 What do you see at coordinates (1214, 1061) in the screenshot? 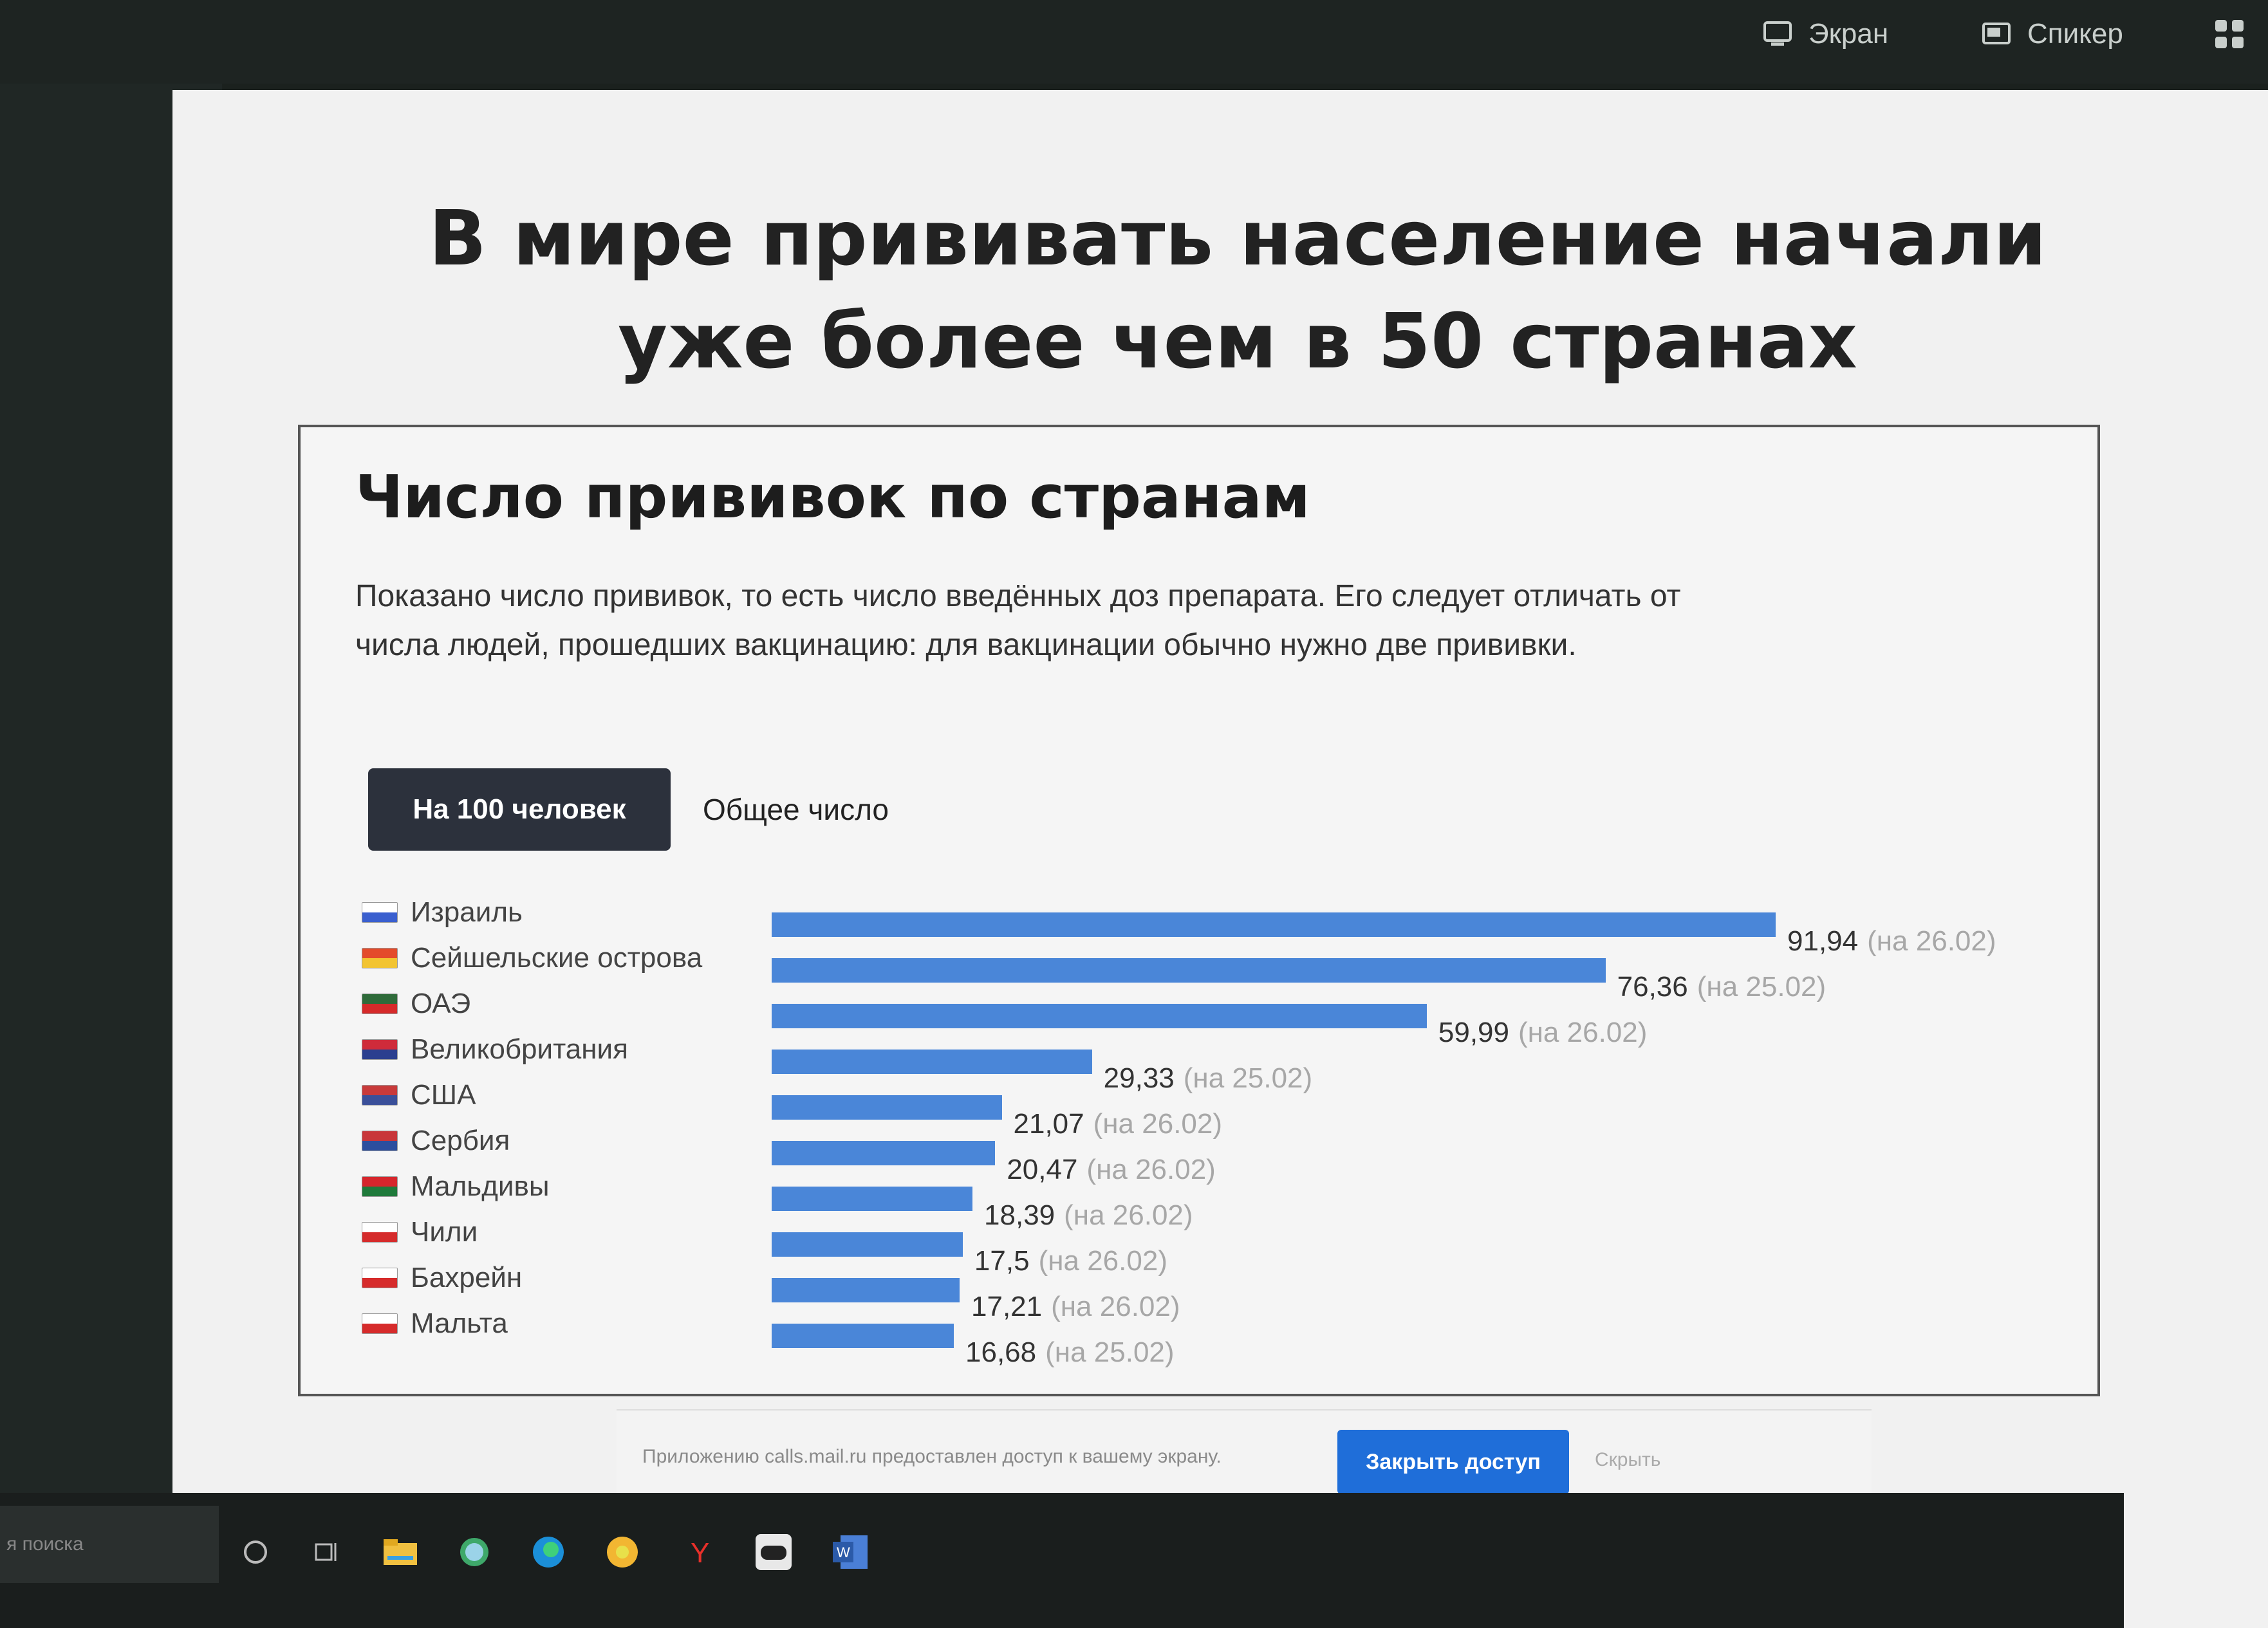
I see `chart-row: Великобритания 29,33 (на 25.02)` at bounding box center [1214, 1061].